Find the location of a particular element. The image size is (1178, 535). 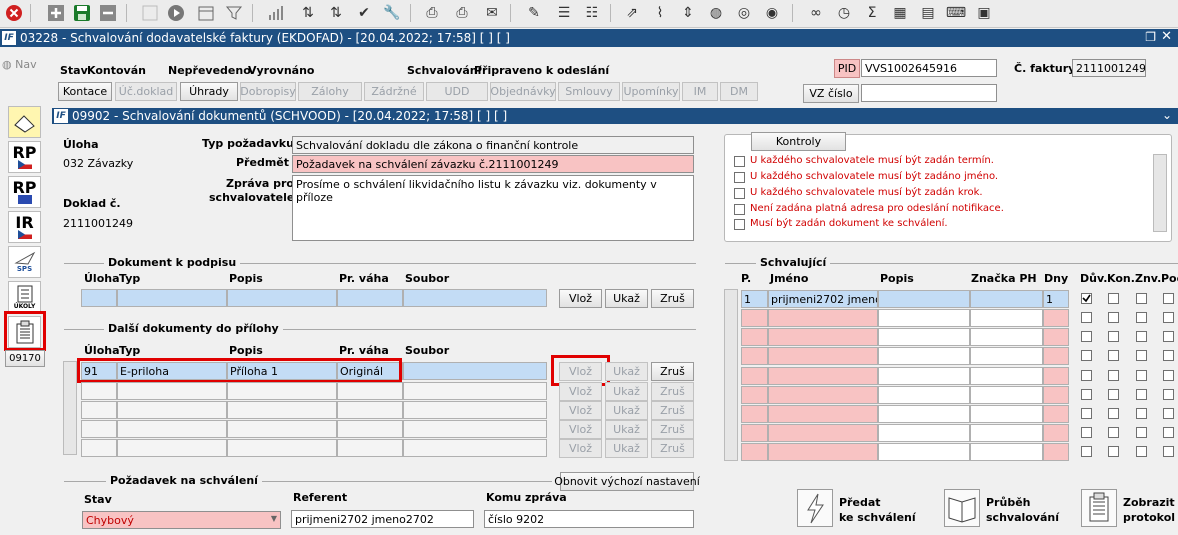

tab-uc-doklad: Úč.doklad is located at coordinates (146, 91).